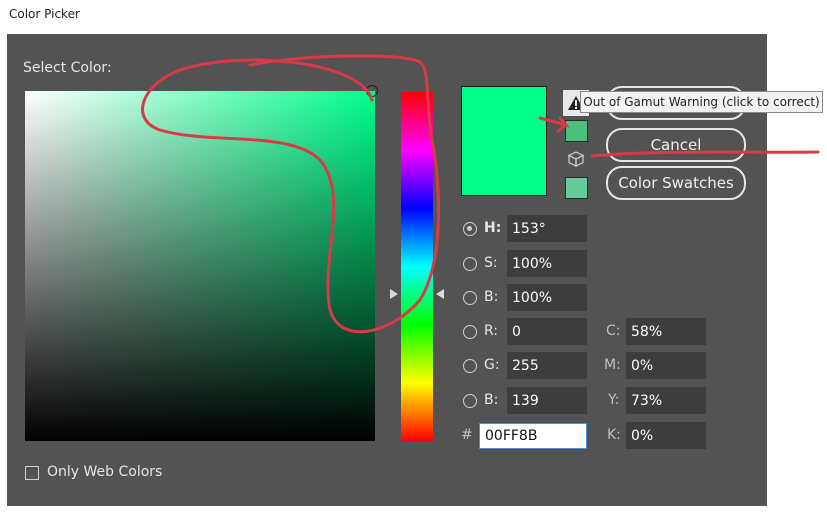 This screenshot has width=827, height=514. I want to click on yellow-input: 73%, so click(666, 400).